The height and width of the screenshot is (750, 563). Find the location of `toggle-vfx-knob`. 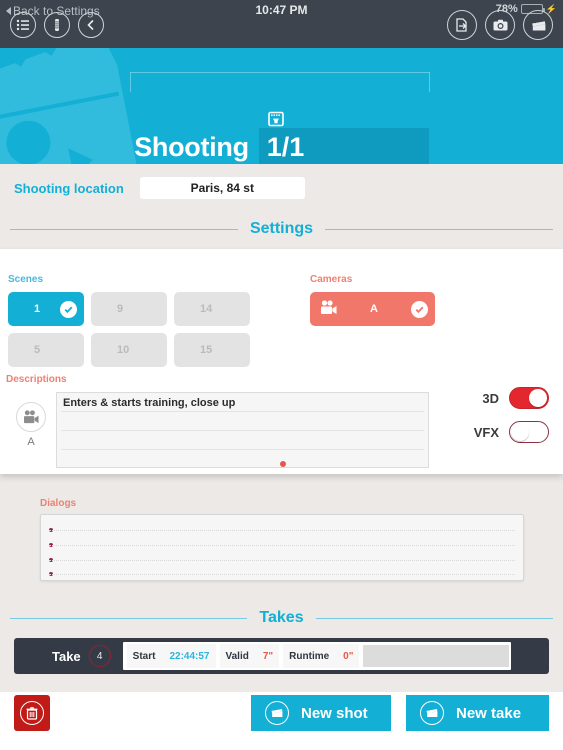

toggle-vfx-knob is located at coordinates (520, 432).